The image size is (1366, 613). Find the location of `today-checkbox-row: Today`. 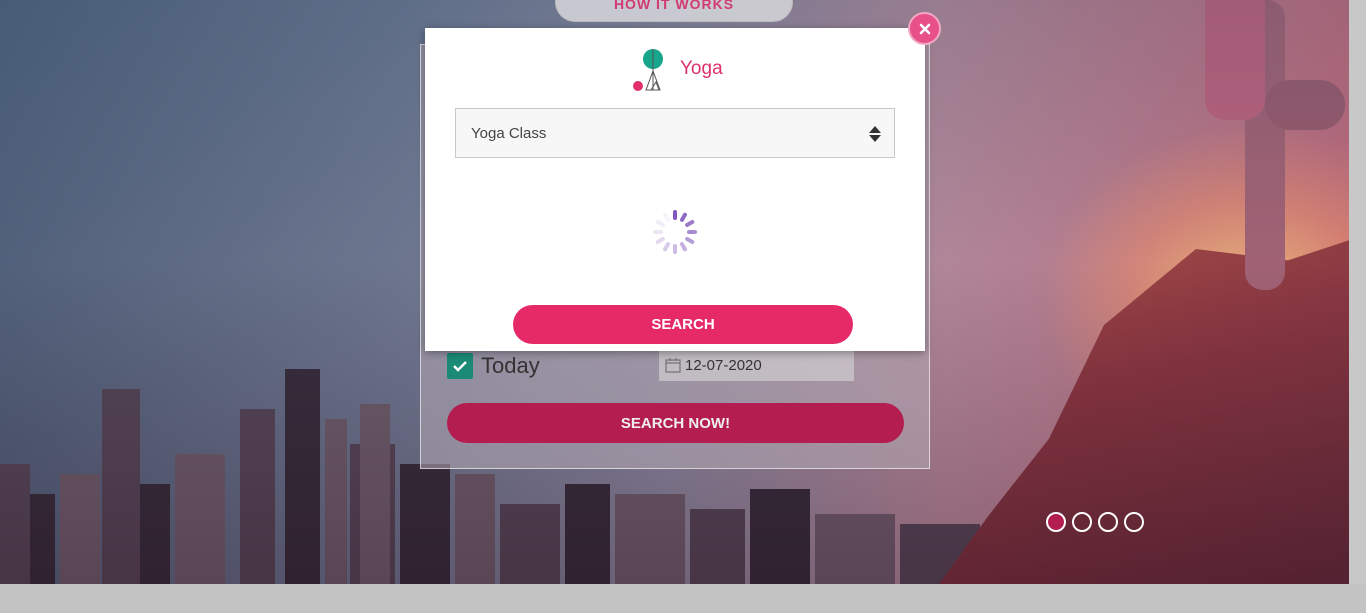

today-checkbox-row: Today is located at coordinates (493, 366).